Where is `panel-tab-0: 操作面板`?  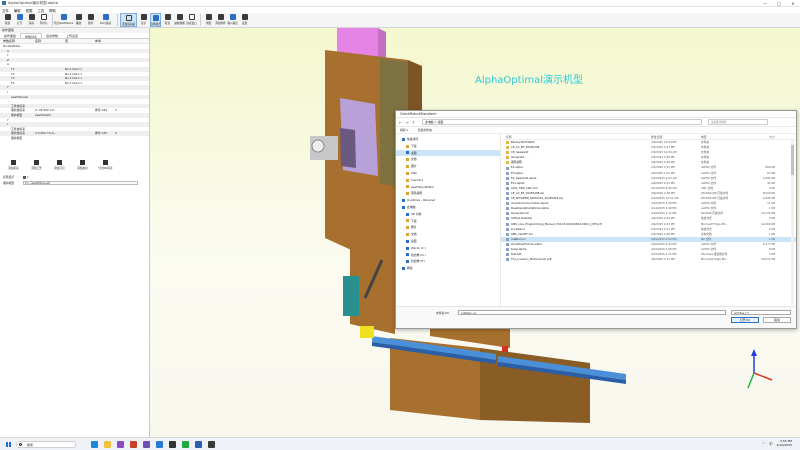
panel-tab-0: 操作面板 is located at coordinates (10, 35).